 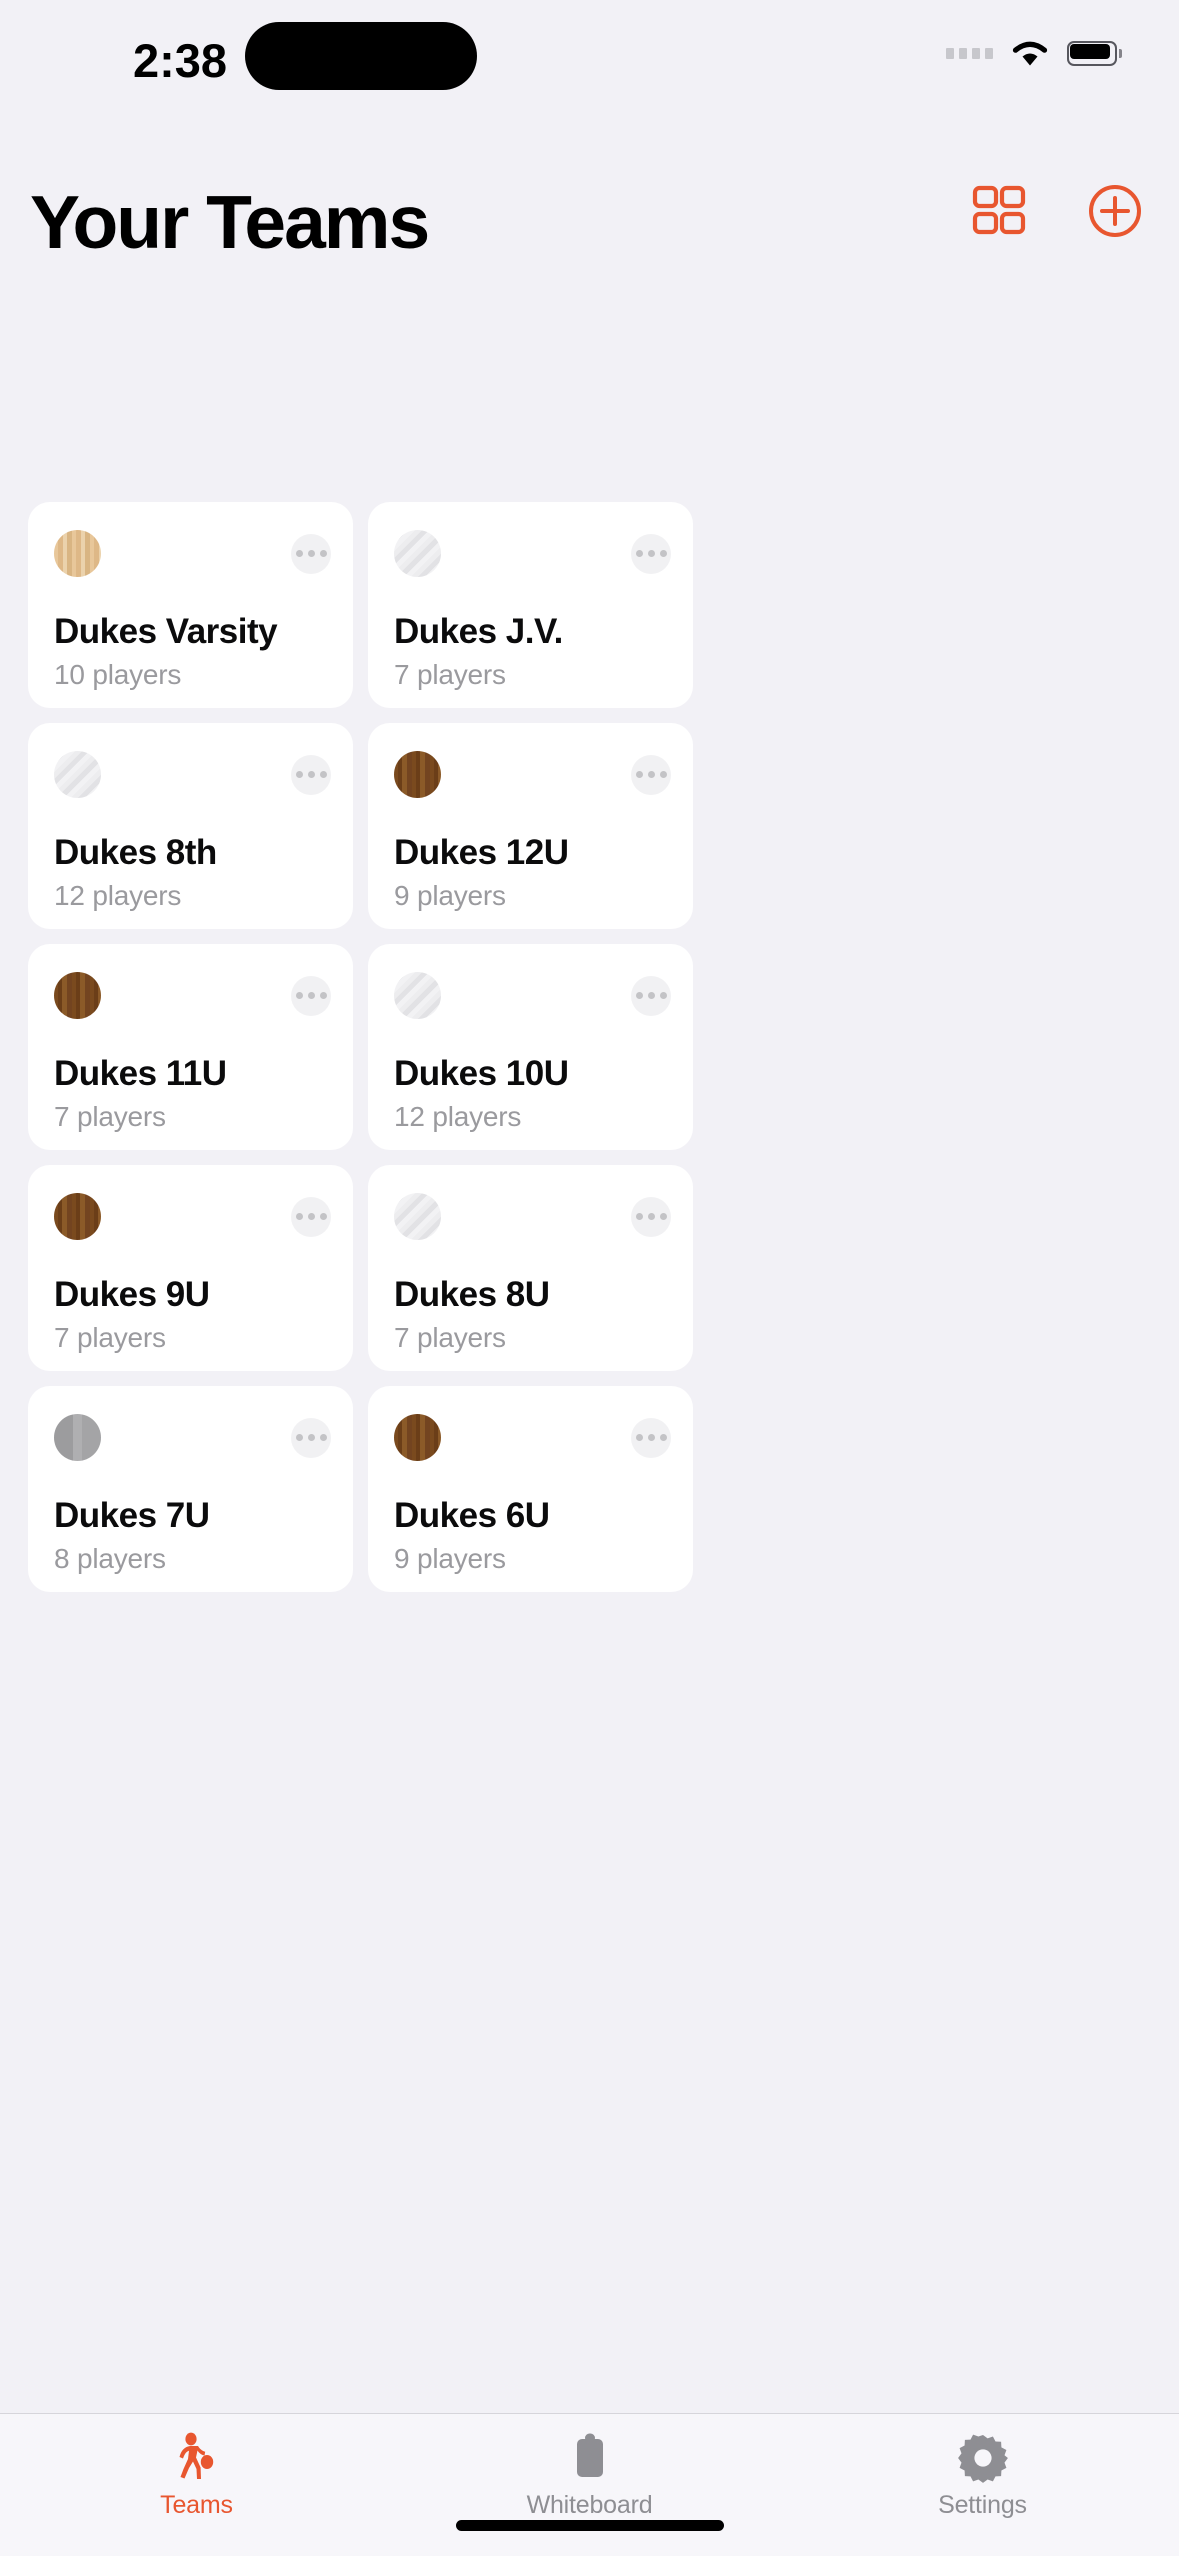 I want to click on team-card: Dukes Varsity 10 players, so click(x=190, y=605).